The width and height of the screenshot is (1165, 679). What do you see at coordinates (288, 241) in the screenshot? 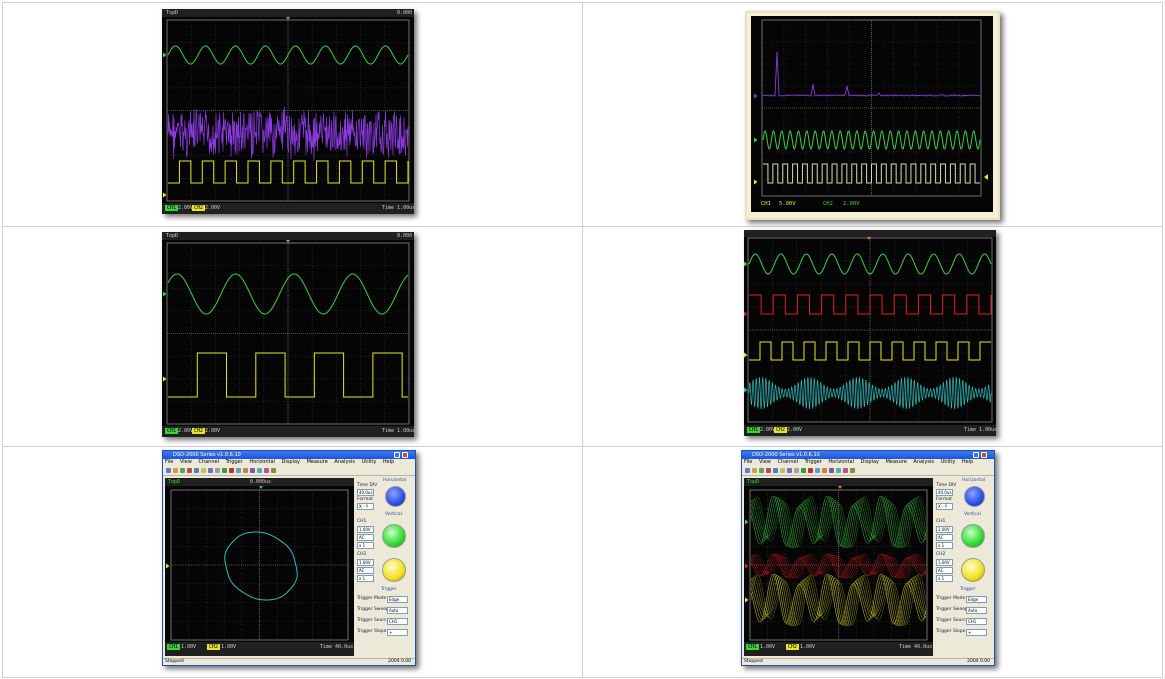
I see `trigger-position-marker` at bounding box center [288, 241].